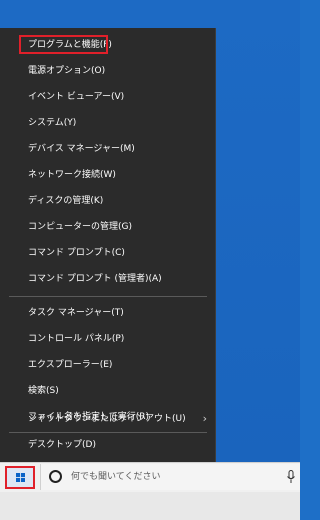  Describe the element at coordinates (291, 477) in the screenshot. I see `microphone-icon` at that location.